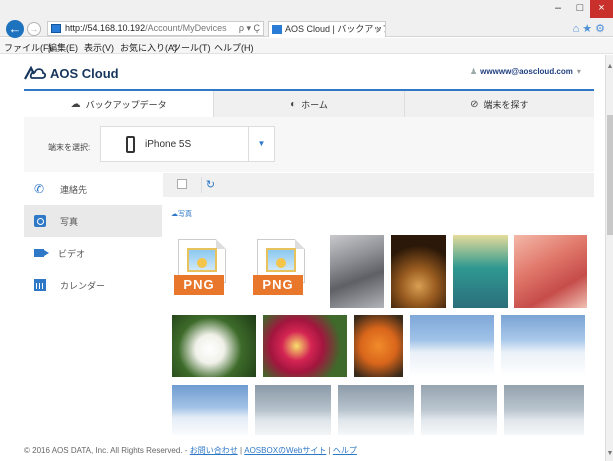 Image resolution: width=613 pixels, height=461 pixels. What do you see at coordinates (28, 47) in the screenshot?
I see `menu-file: ファイル(F)` at bounding box center [28, 47].